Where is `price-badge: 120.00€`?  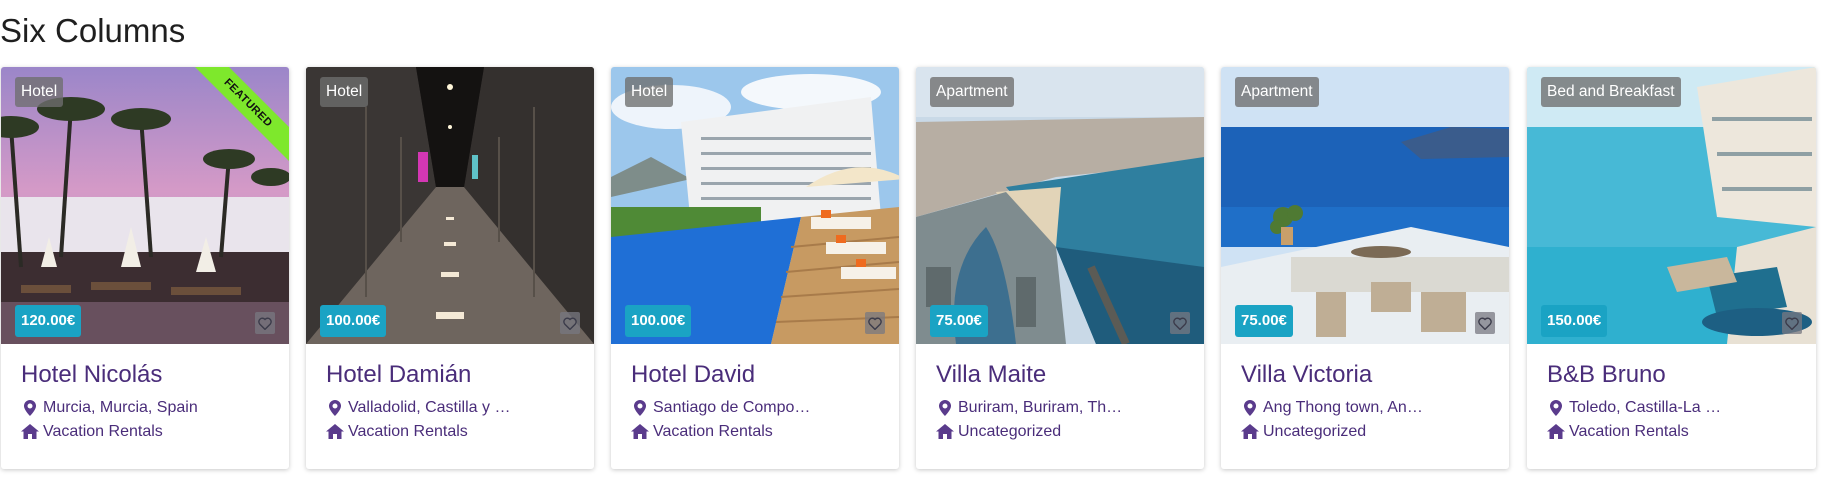
price-badge: 120.00€ is located at coordinates (48, 321).